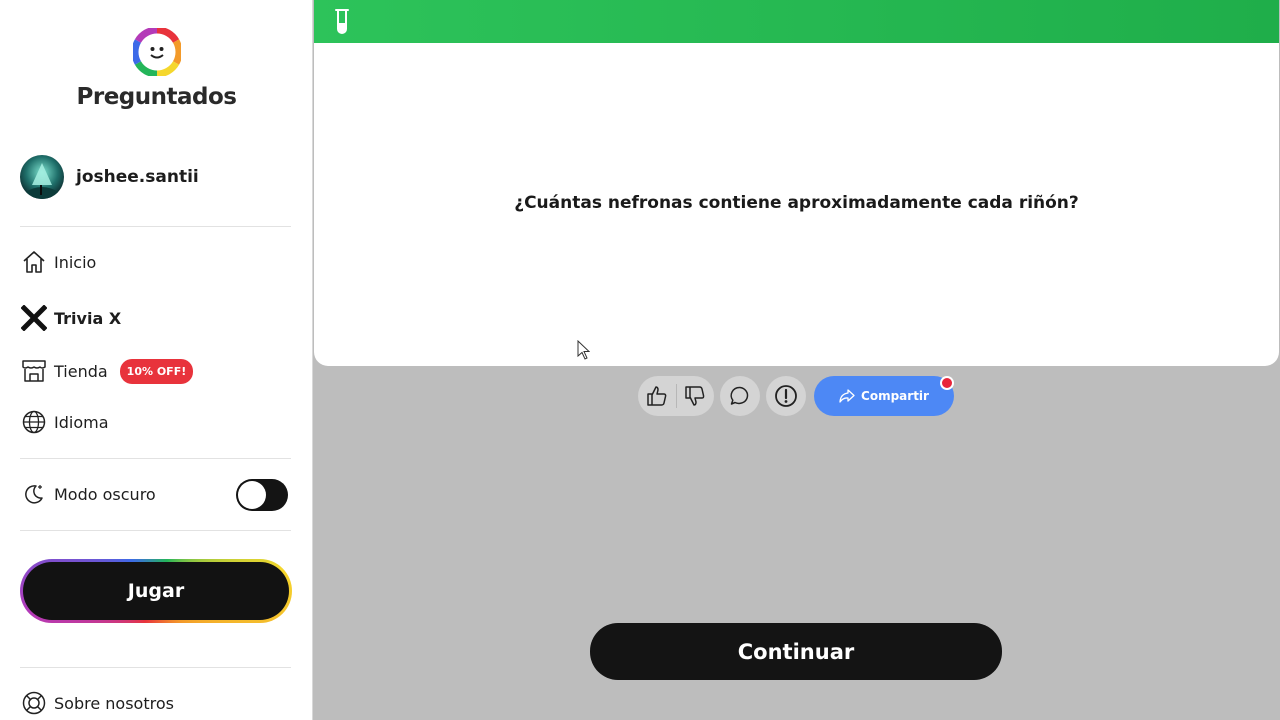  I want to click on sidebar-item-label: Tienda, so click(81, 371).